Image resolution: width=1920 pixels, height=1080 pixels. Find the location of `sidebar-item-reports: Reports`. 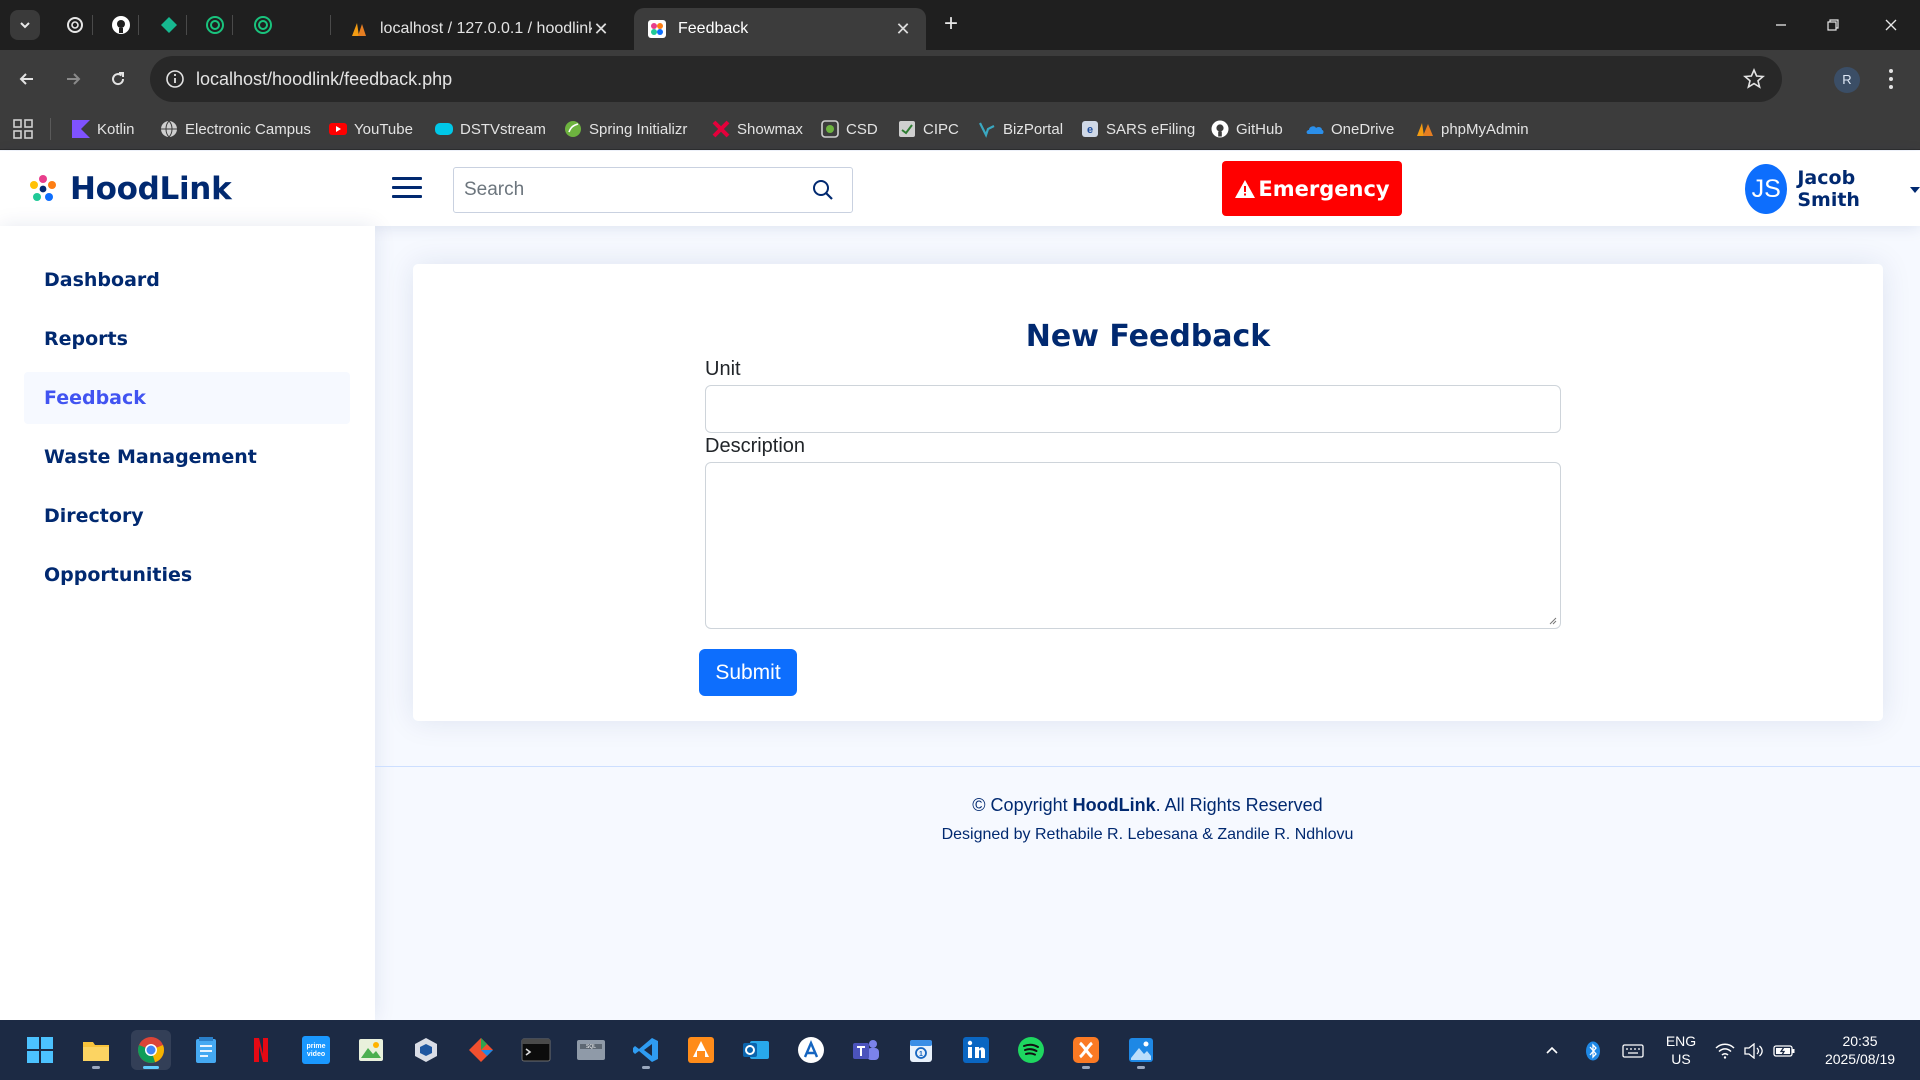

sidebar-item-reports: Reports is located at coordinates (187, 339).